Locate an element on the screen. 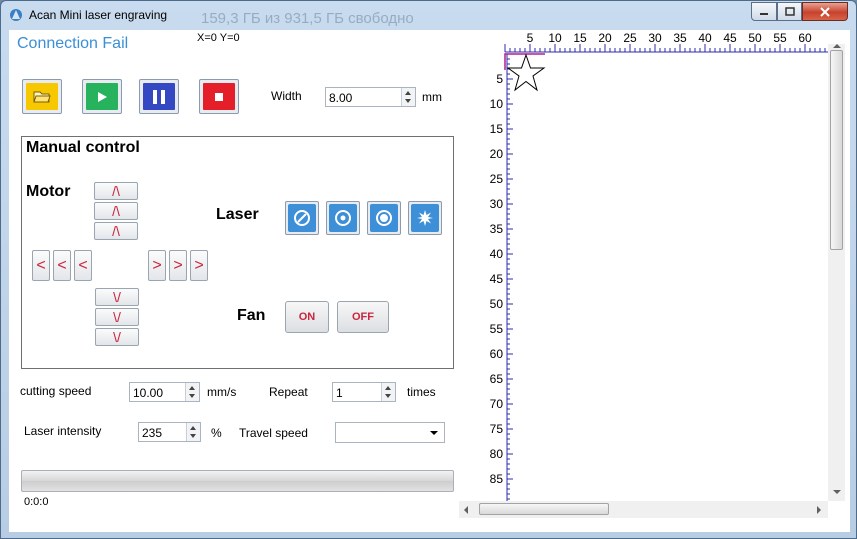  repeat-stepper is located at coordinates (388, 392).